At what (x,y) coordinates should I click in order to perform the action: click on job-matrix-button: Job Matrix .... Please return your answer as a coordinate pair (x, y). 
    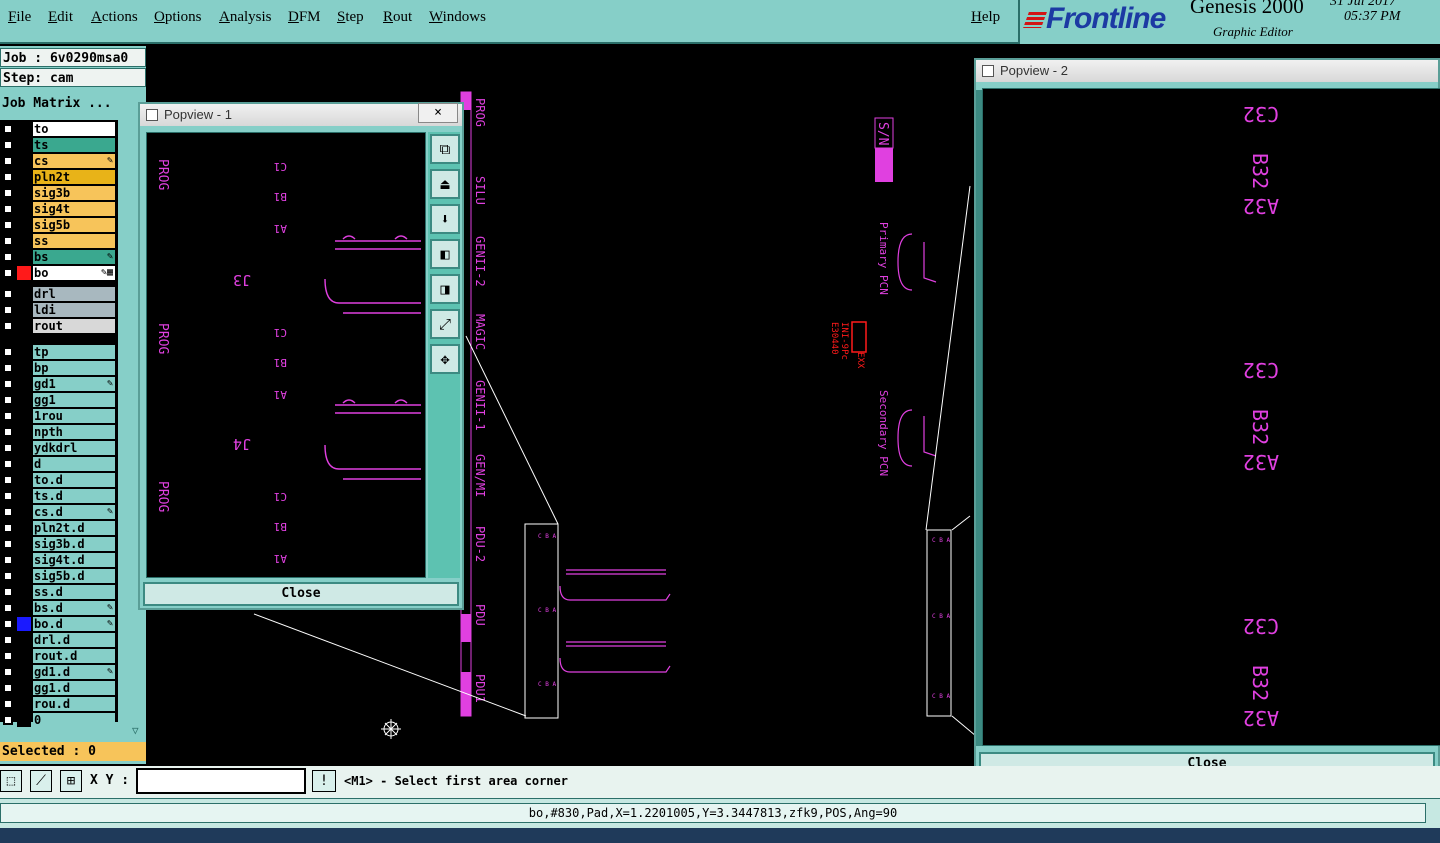
    Looking at the image, I should click on (70, 104).